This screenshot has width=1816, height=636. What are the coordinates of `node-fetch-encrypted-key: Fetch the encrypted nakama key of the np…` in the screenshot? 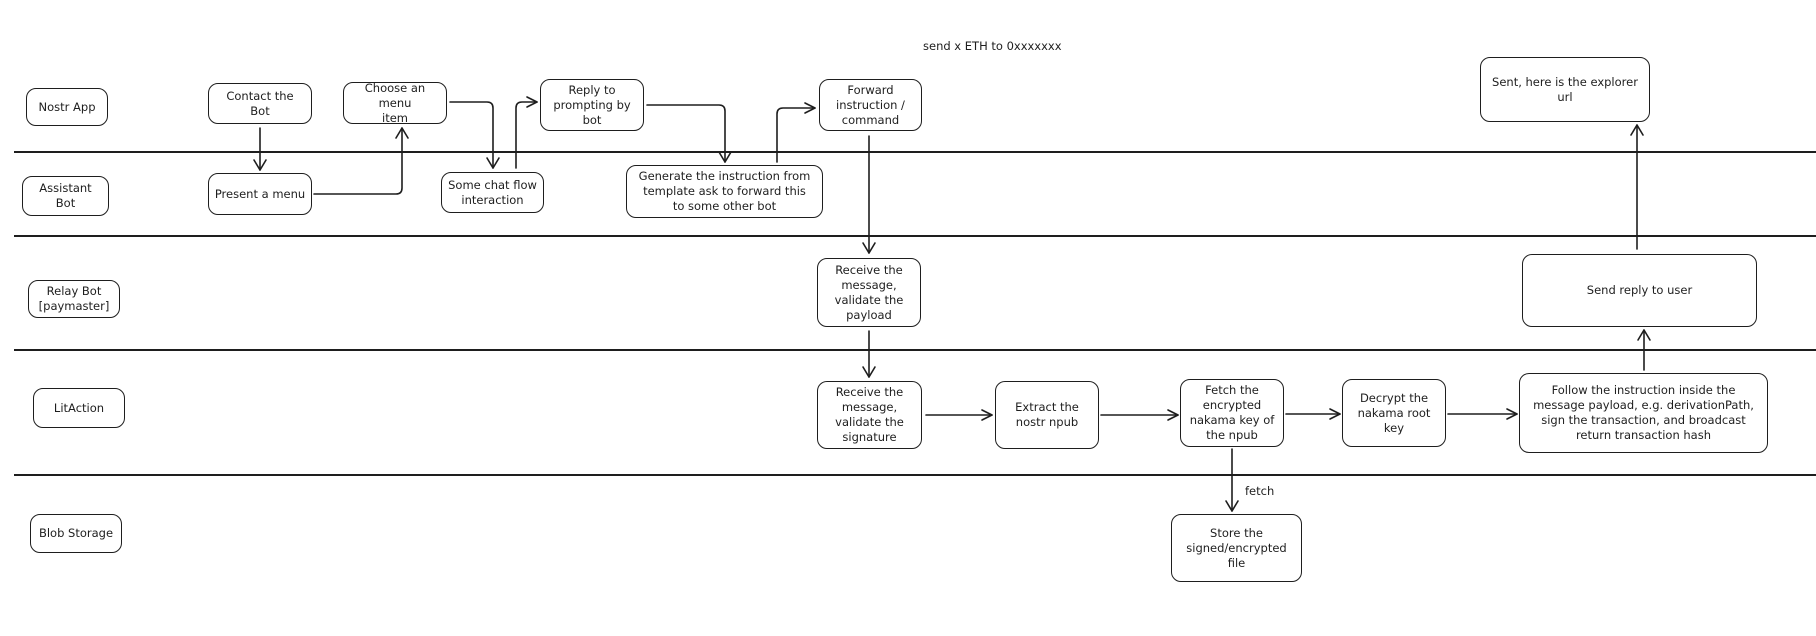 It's located at (1232, 413).